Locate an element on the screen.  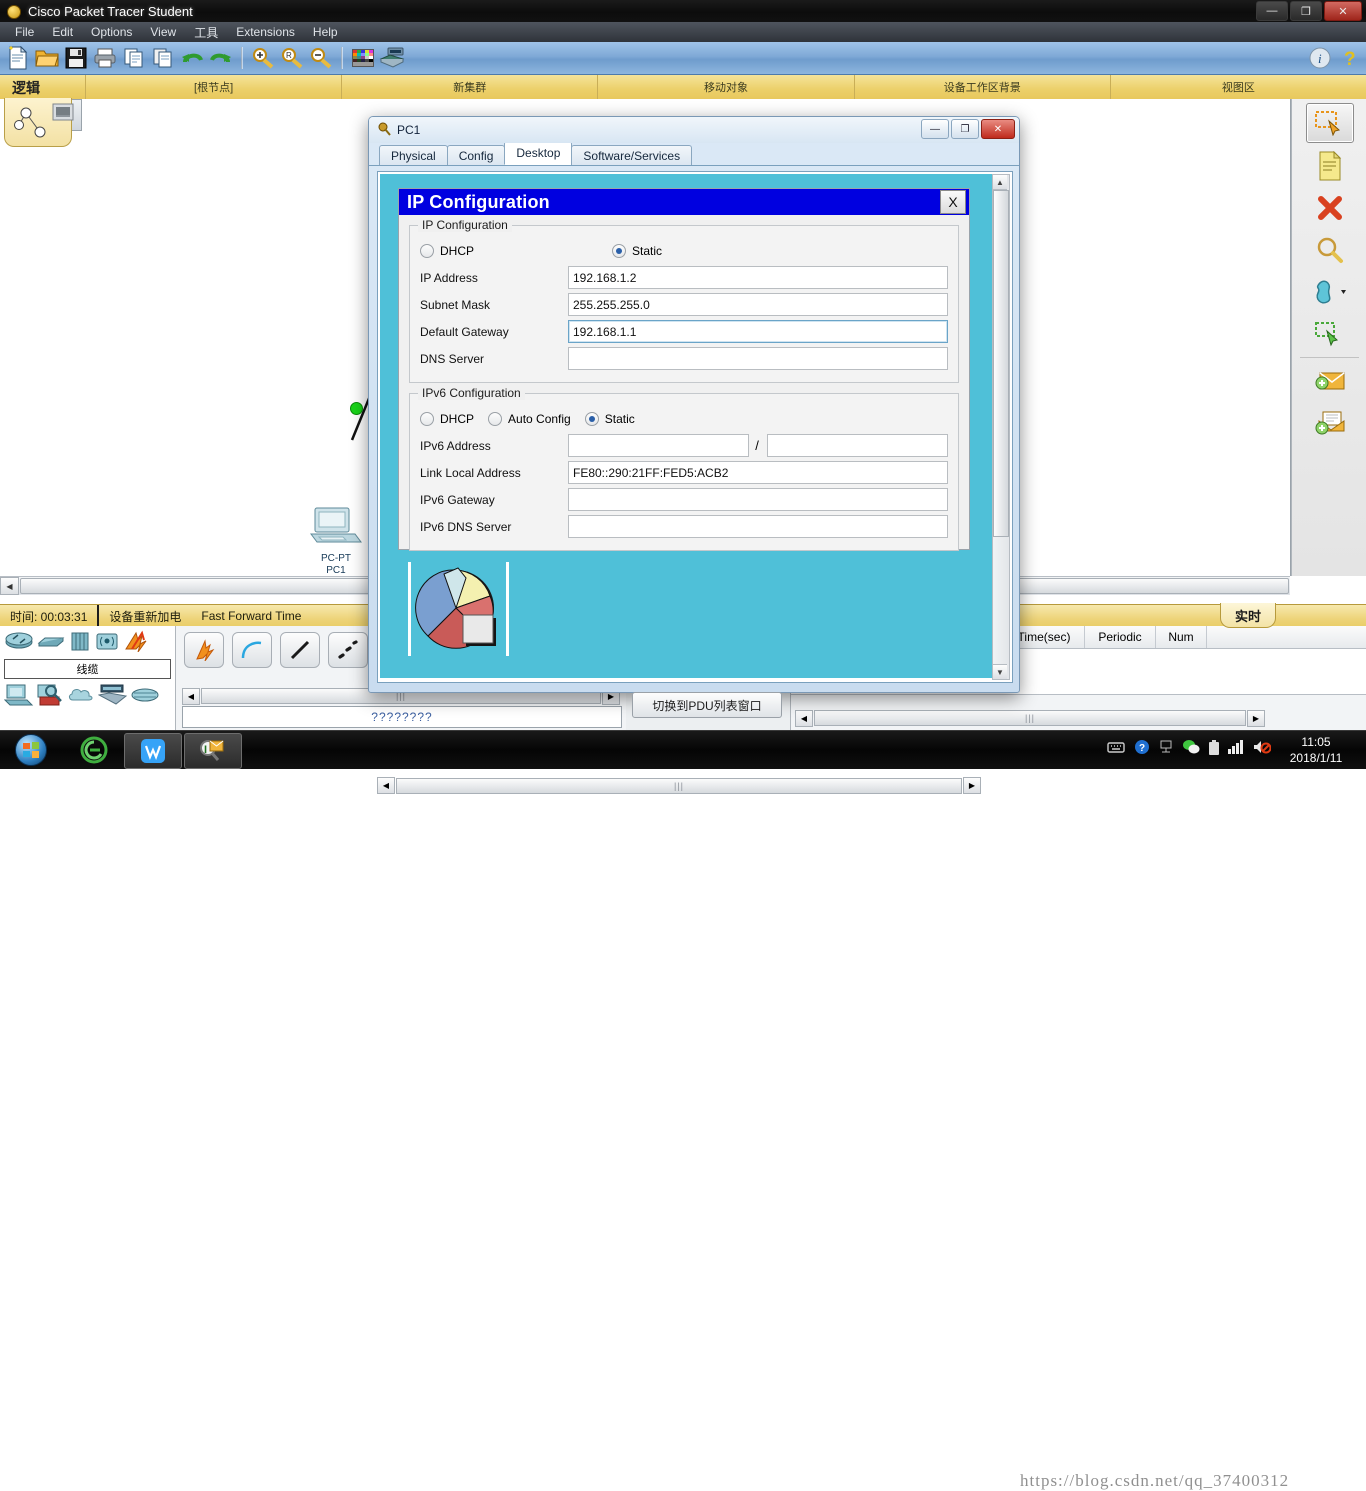
power-cycle-devices-button: 设备重新加电 is located at coordinates (145, 616).